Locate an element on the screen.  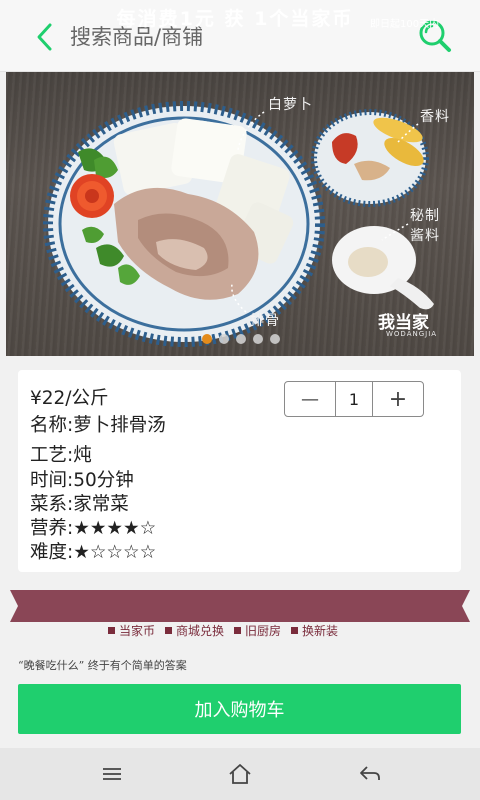
promo-link-coins: 当家币 is located at coordinates (131, 630).